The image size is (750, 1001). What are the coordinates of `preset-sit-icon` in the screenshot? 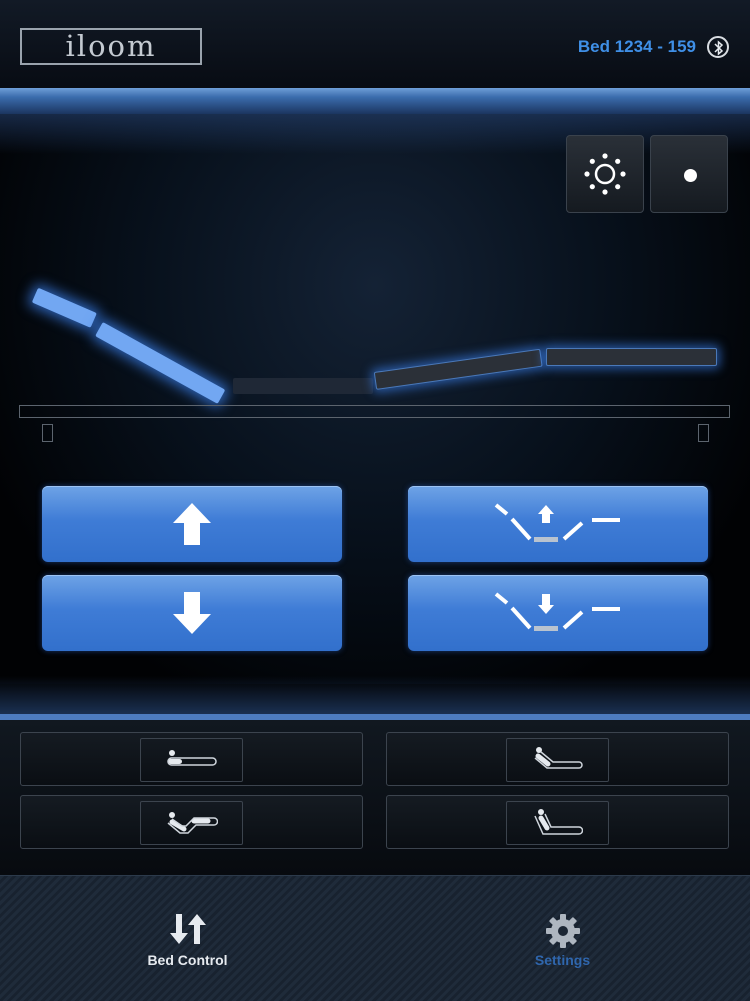 It's located at (558, 758).